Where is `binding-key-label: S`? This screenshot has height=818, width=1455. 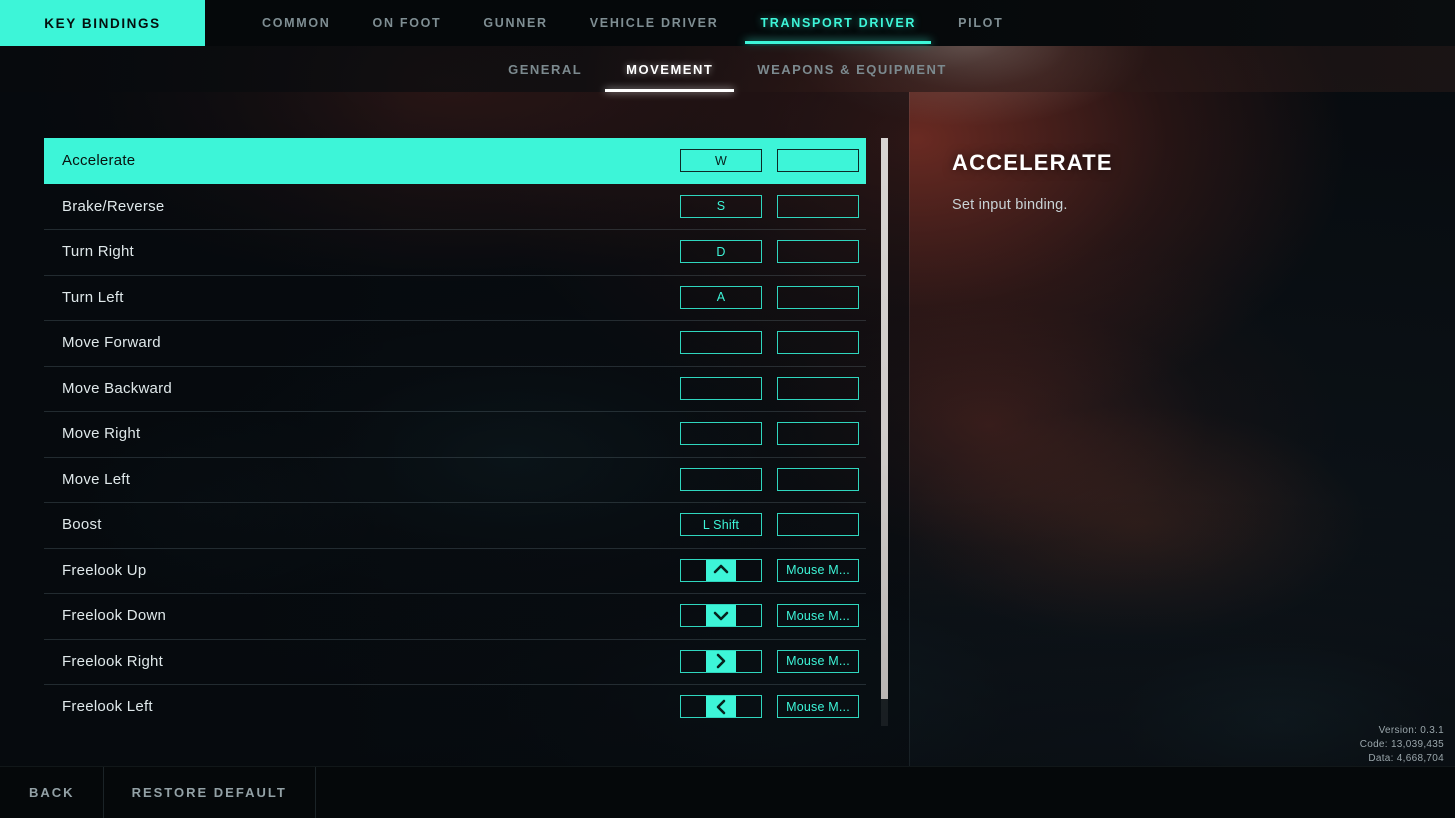 binding-key-label: S is located at coordinates (721, 206).